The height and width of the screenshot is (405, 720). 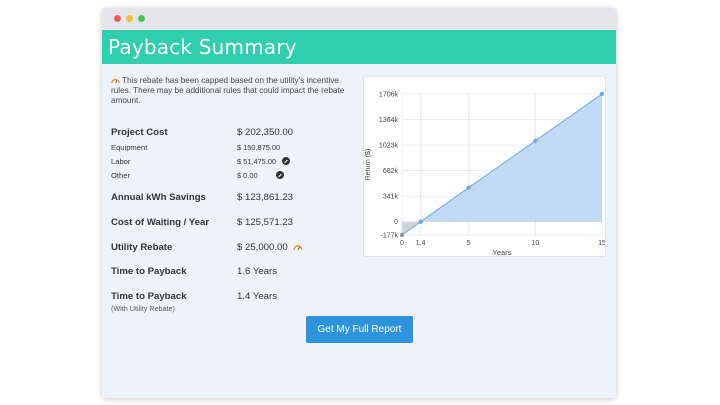 What do you see at coordinates (197, 175) in the screenshot?
I see `other-row: Other $ 0.00` at bounding box center [197, 175].